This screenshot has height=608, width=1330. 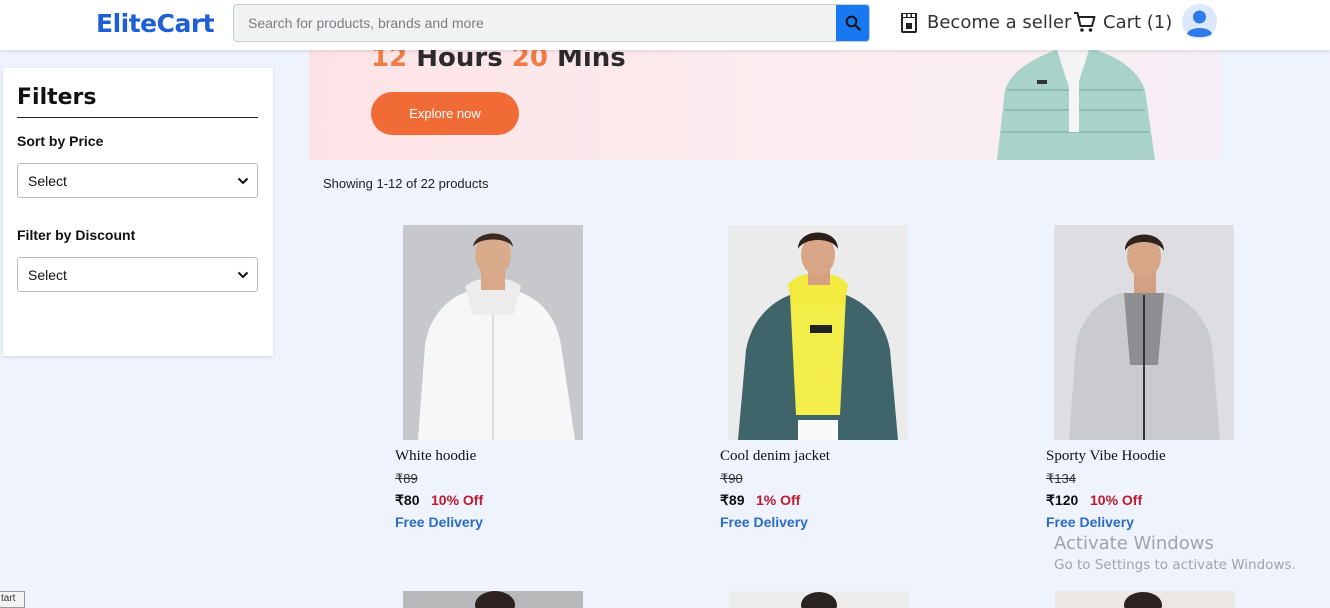 I want to click on watermark-subtitle: Go to Settings to activate Windows., so click(x=1175, y=565).